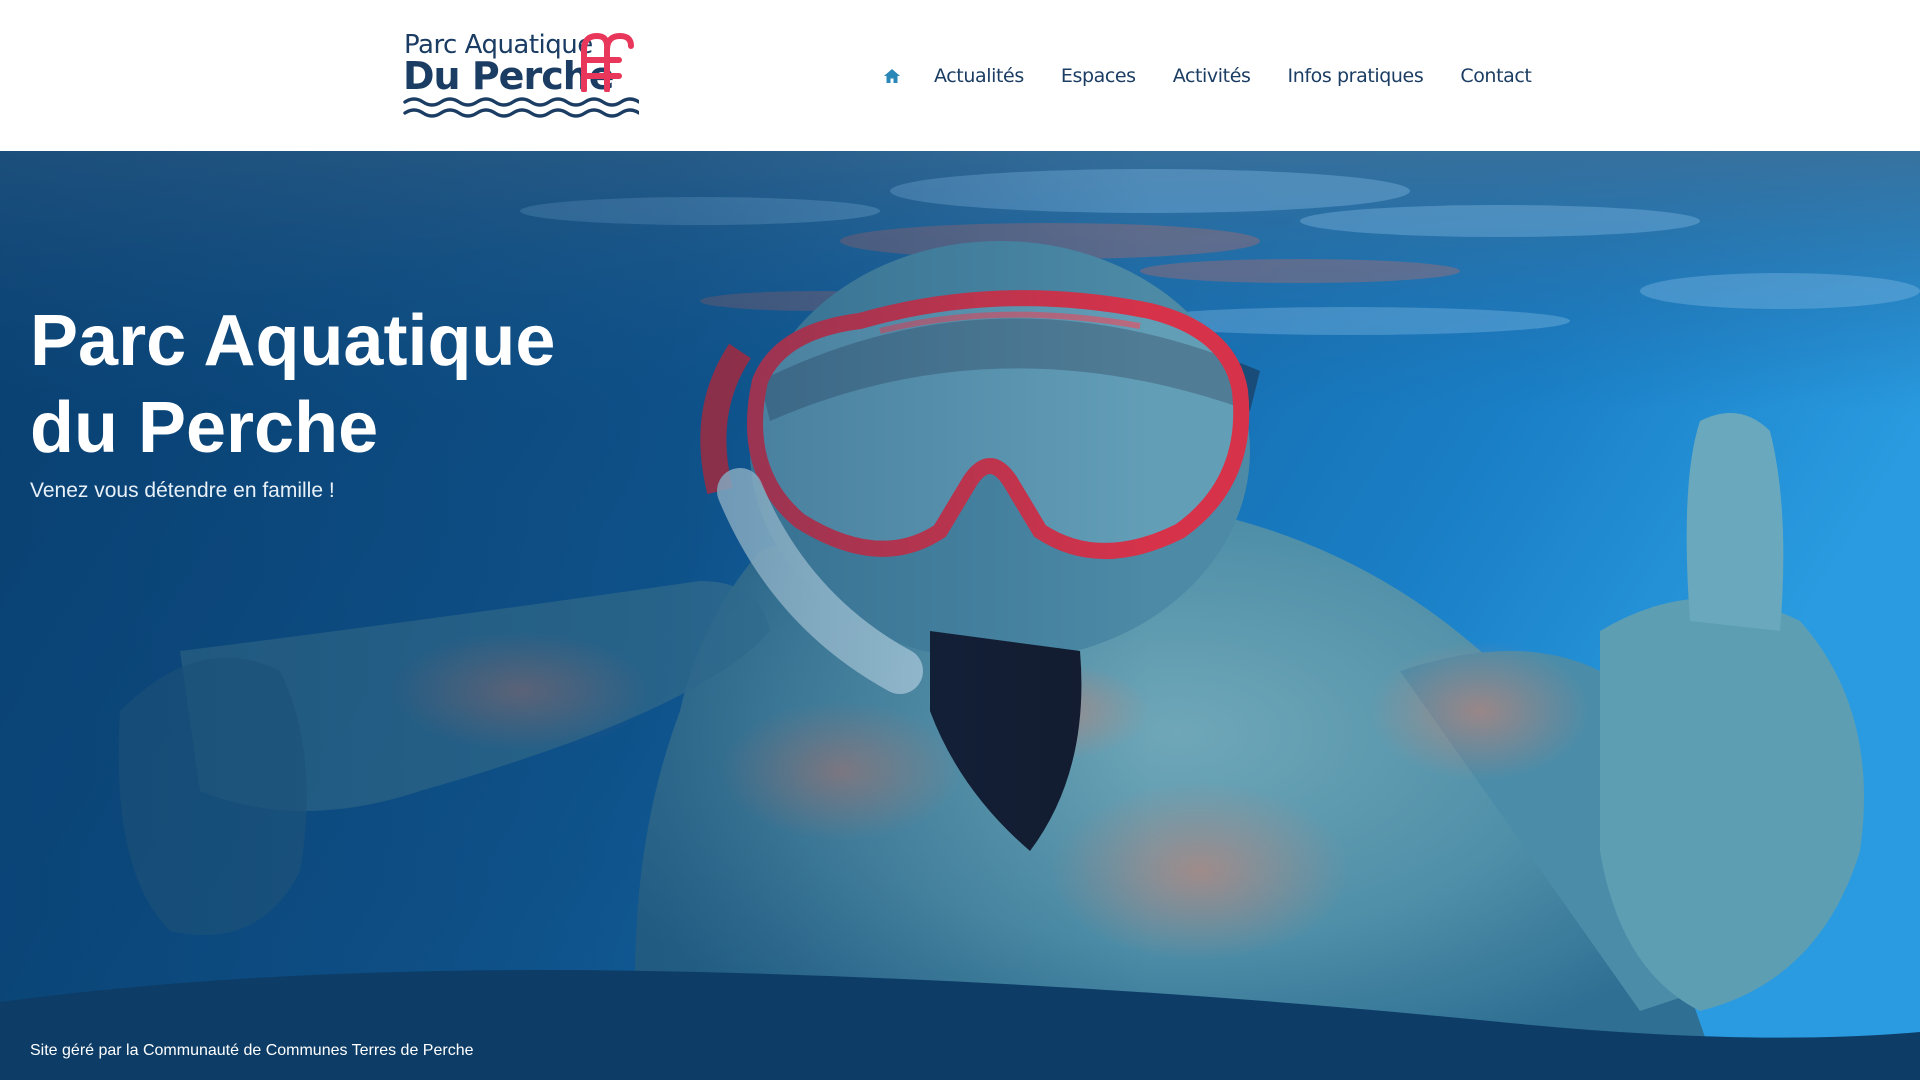 The image size is (1920, 1080). What do you see at coordinates (521, 76) in the screenshot?
I see `site-logo: Parc Aquatique Du Perche` at bounding box center [521, 76].